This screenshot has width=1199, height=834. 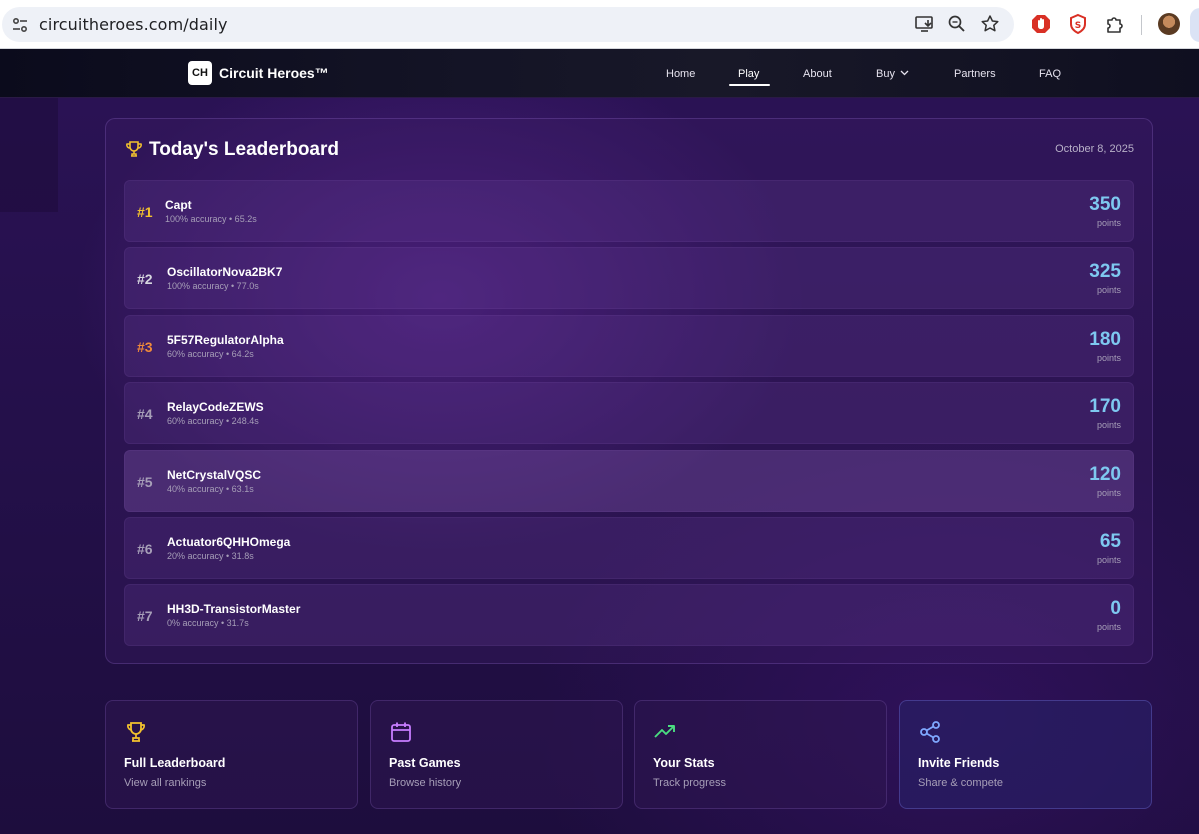 I want to click on player-score: 65, so click(x=1110, y=541).